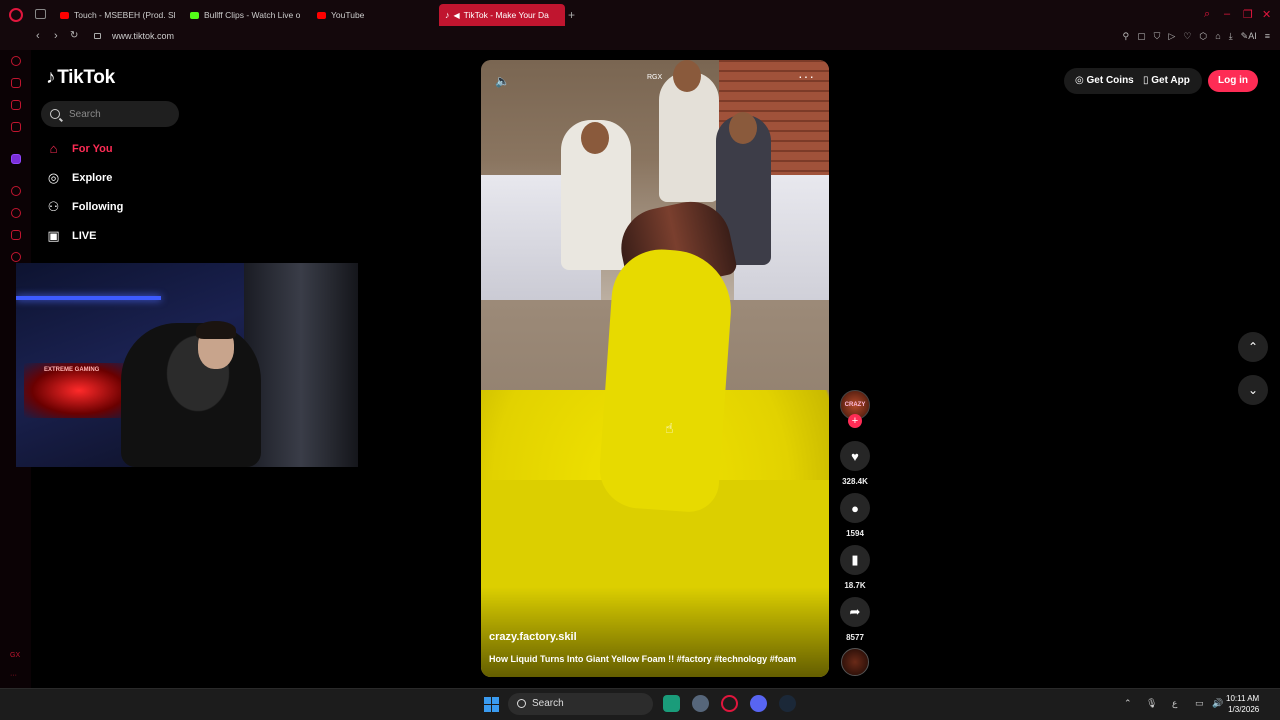  What do you see at coordinates (533, 637) in the screenshot?
I see `video-author: crazy.factory.skil` at bounding box center [533, 637].